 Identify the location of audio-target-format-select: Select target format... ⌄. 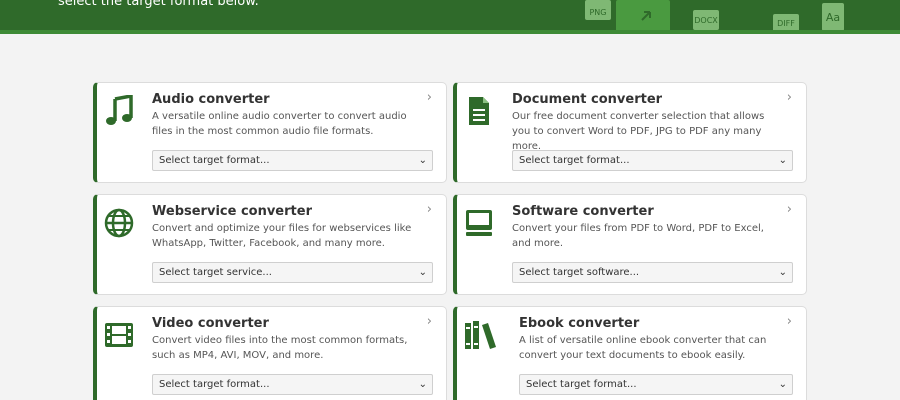
(292, 160).